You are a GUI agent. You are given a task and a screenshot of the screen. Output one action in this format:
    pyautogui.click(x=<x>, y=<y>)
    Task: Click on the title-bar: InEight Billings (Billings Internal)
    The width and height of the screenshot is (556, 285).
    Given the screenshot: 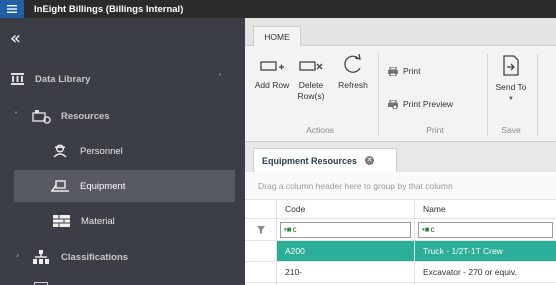 What is the action you would take?
    pyautogui.click(x=278, y=9)
    